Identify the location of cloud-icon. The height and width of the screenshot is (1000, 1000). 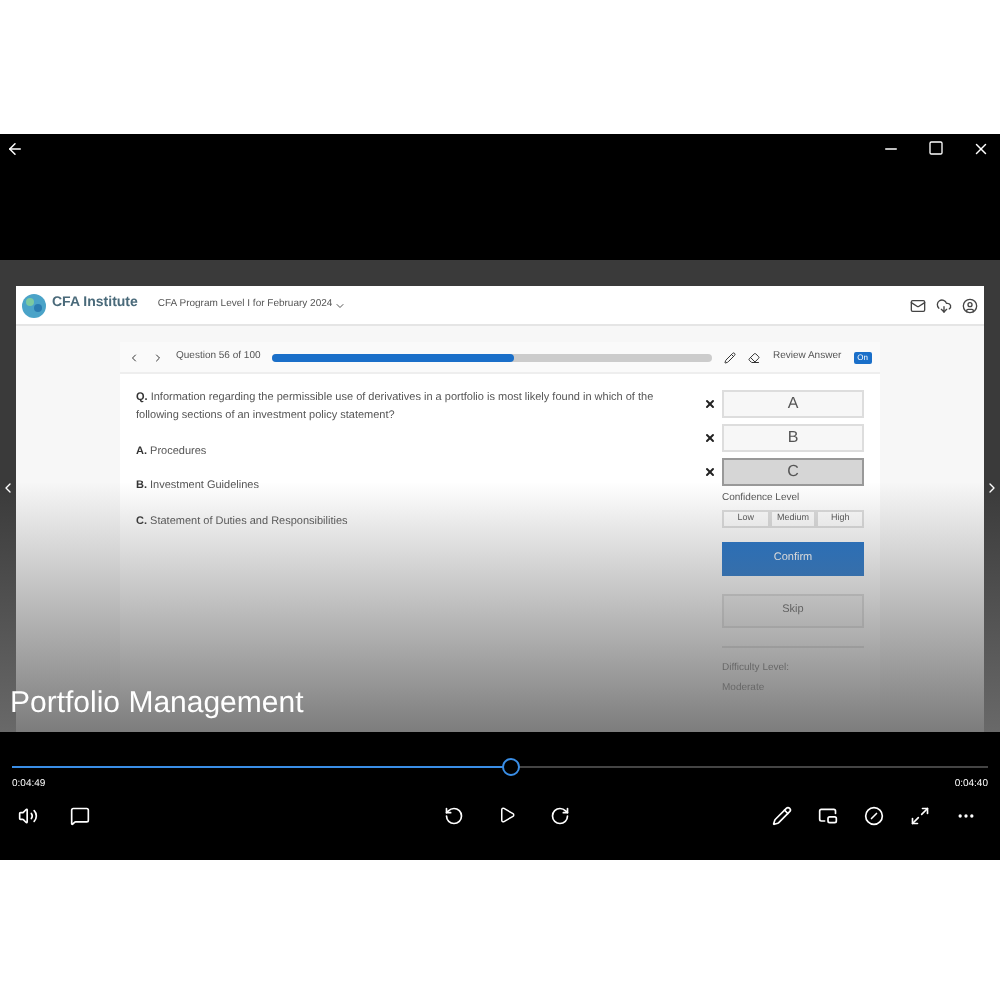
(944, 305).